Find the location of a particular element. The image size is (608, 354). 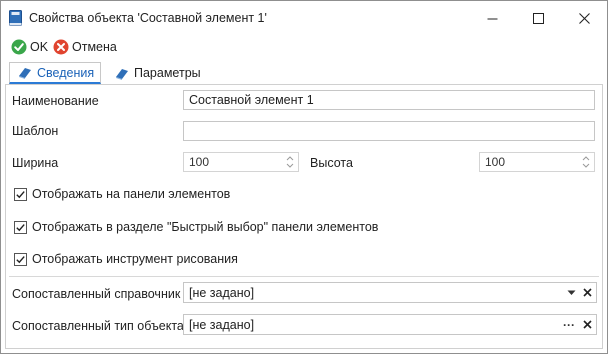

minimize-button is located at coordinates (492, 18).